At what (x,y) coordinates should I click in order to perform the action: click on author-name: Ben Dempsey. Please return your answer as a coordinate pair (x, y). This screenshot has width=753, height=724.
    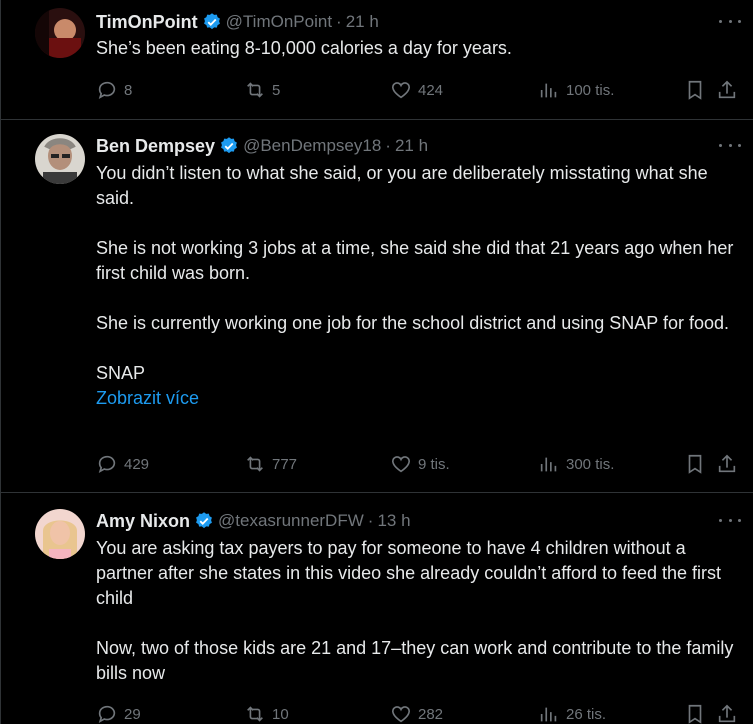
    Looking at the image, I should click on (155, 146).